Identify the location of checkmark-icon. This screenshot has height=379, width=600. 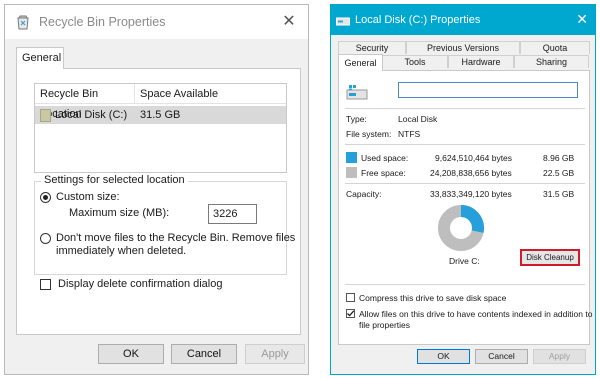
(351, 313).